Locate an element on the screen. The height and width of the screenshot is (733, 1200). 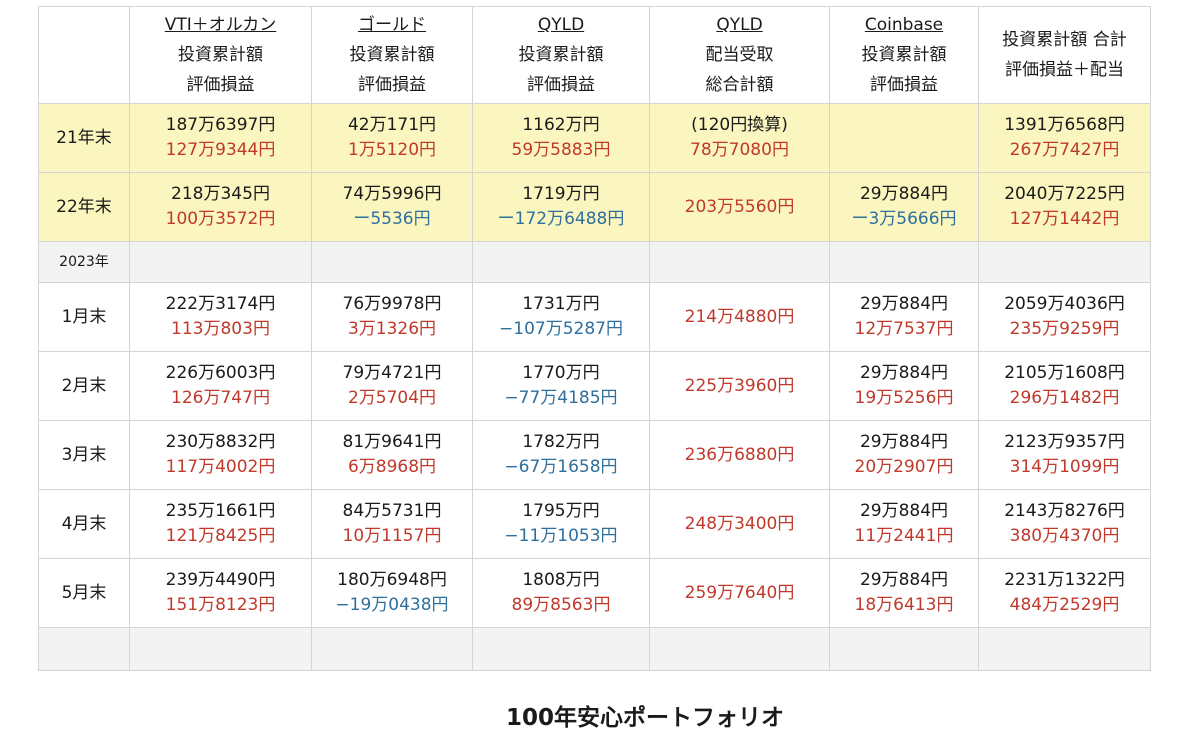
profit-value: 20万2907円 is located at coordinates (904, 467).